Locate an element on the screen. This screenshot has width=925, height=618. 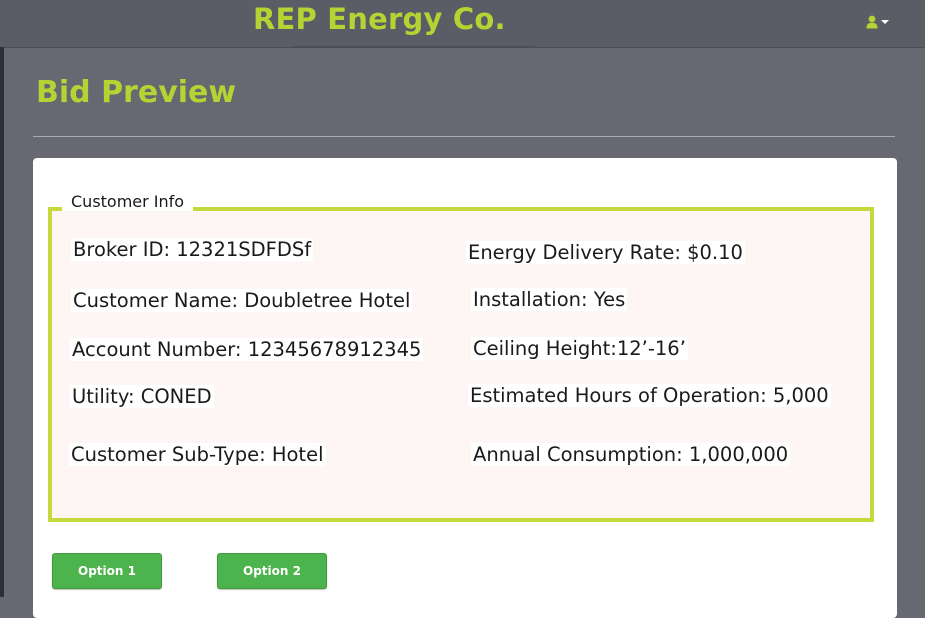
customer-info-legend: Customer Info is located at coordinates (128, 201).